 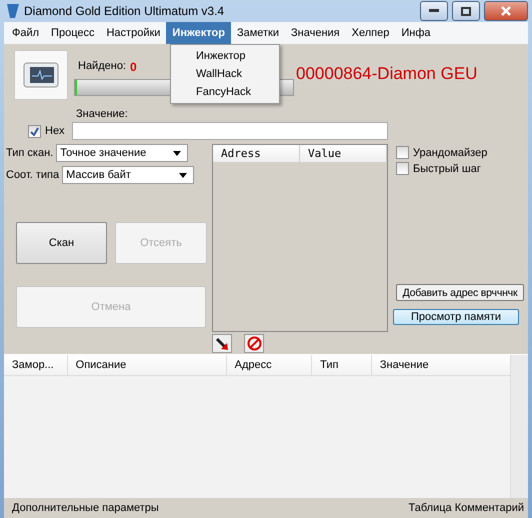 What do you see at coordinates (254, 343) in the screenshot?
I see `stop-button` at bounding box center [254, 343].